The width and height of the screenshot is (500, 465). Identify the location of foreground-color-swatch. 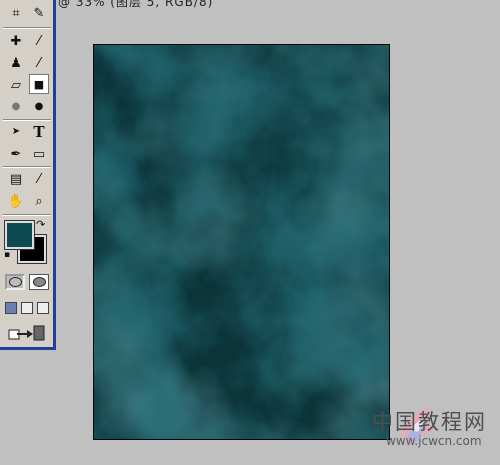
(19, 235).